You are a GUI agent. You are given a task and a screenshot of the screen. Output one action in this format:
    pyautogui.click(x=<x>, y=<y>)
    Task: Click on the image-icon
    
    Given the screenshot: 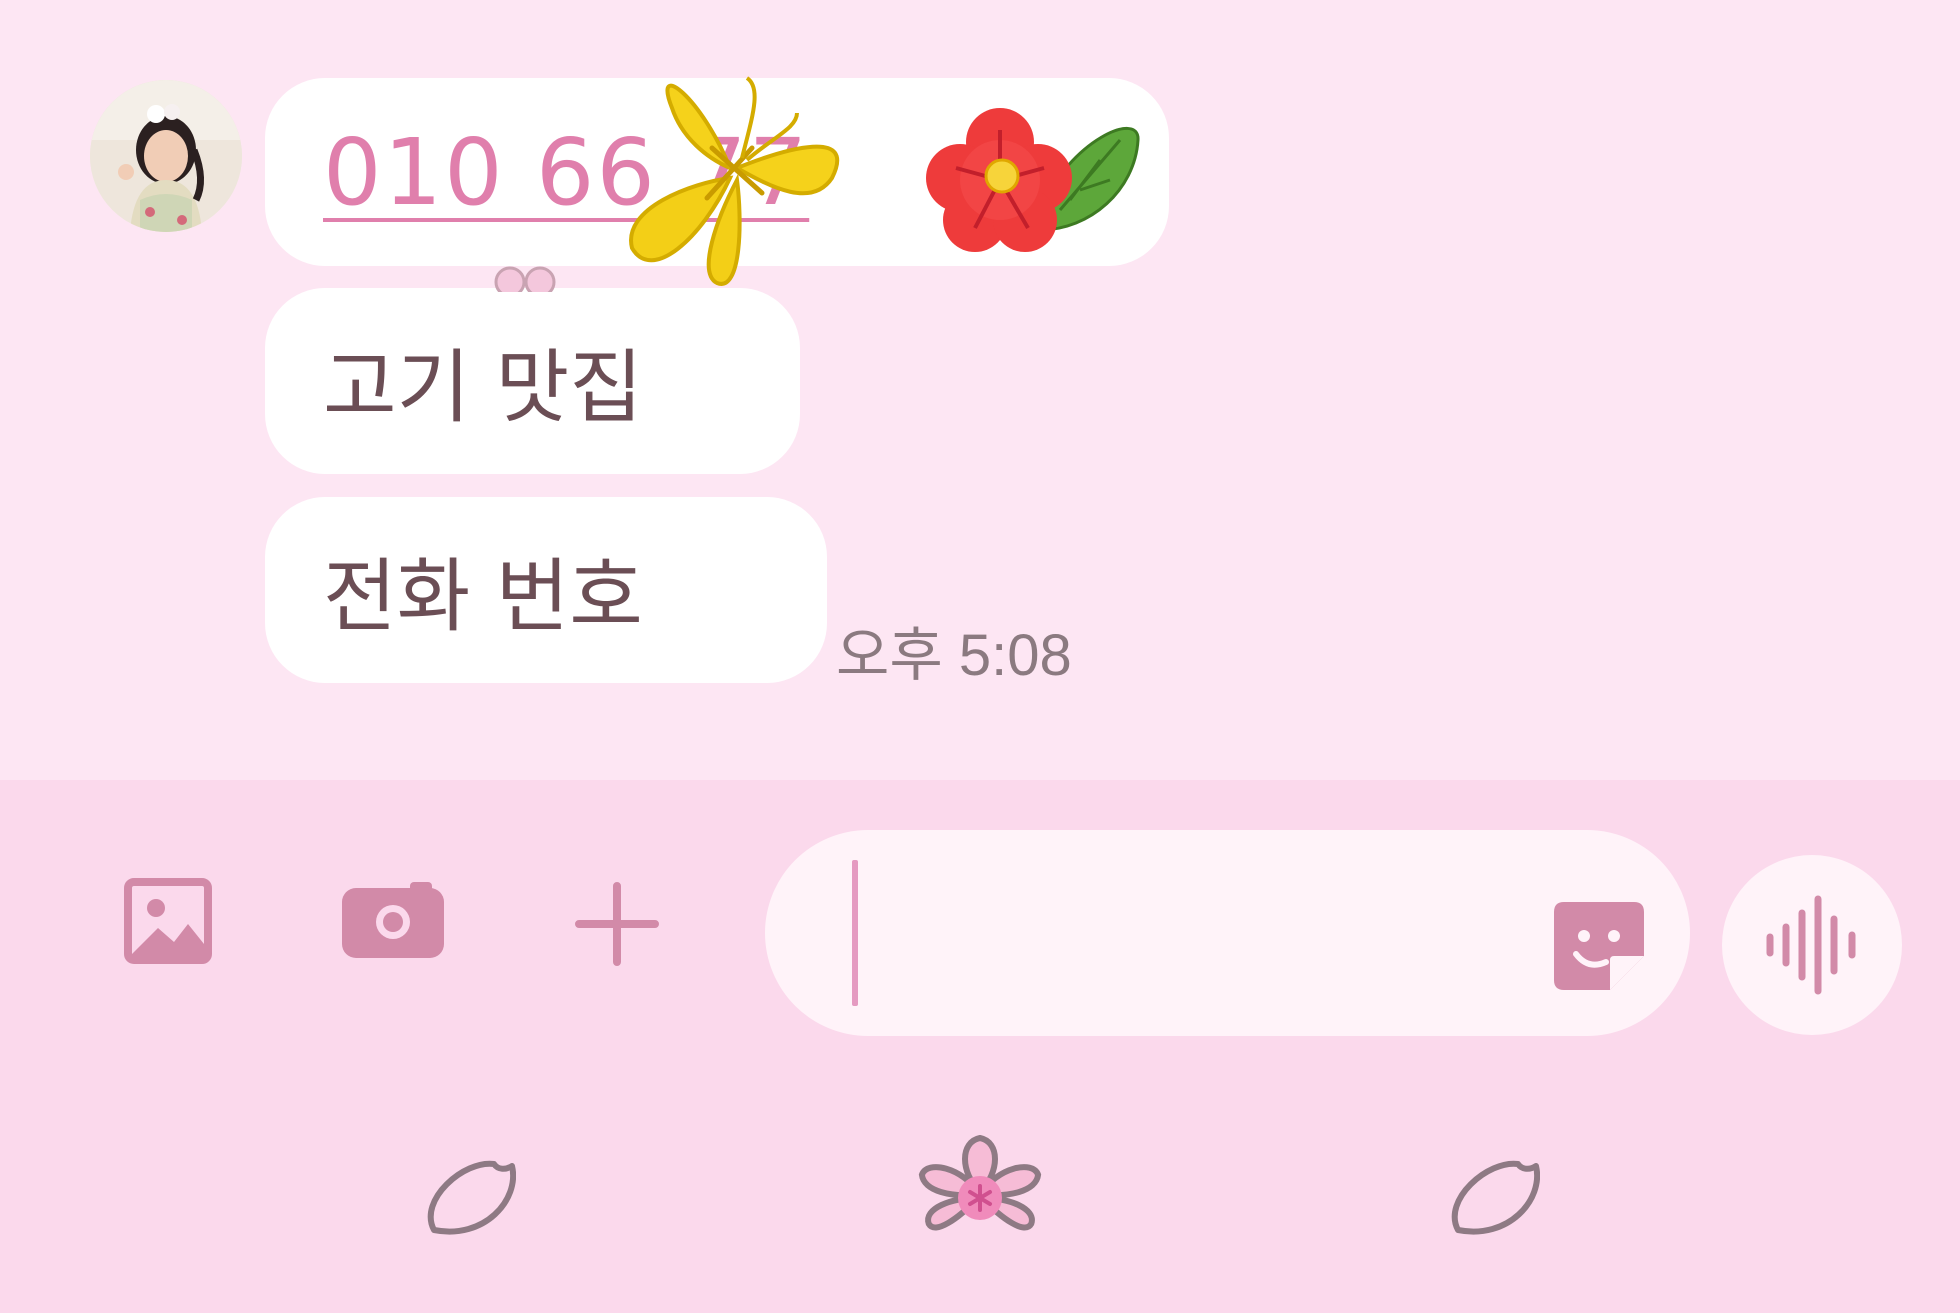 What is the action you would take?
    pyautogui.click(x=168, y=921)
    